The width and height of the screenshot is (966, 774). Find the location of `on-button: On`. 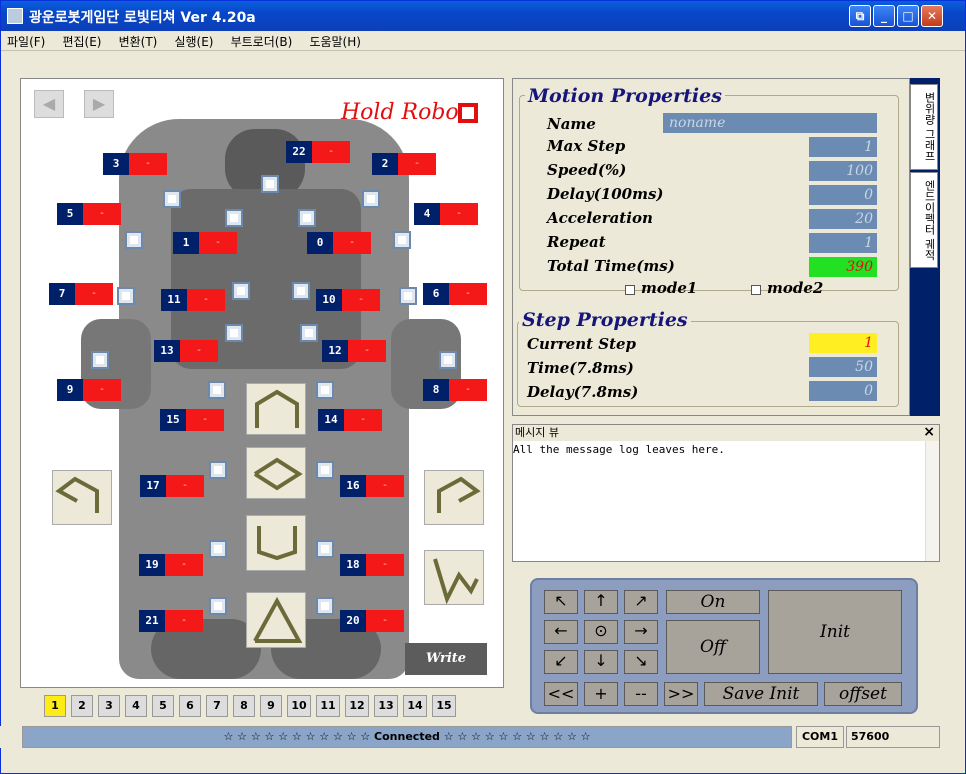

on-button: On is located at coordinates (713, 602).